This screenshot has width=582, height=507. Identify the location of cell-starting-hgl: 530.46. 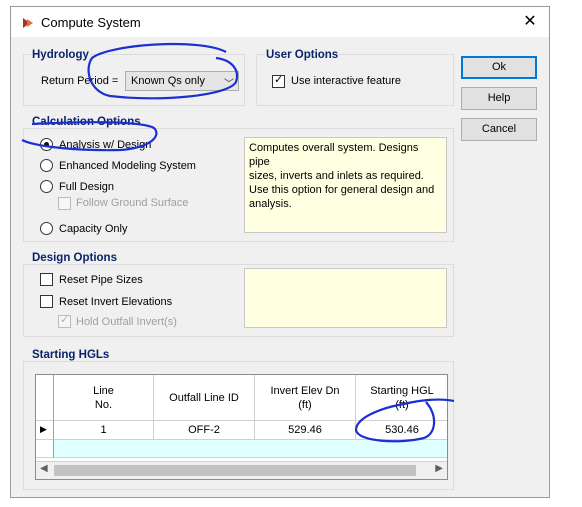
(401, 430).